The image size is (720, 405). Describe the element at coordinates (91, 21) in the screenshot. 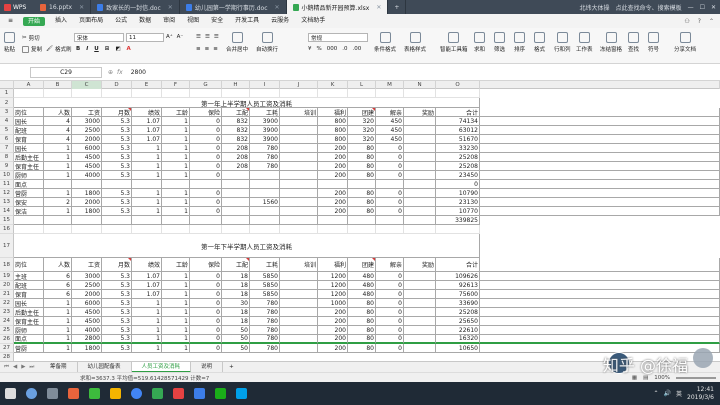

I see `menu-item: 页面布局` at that location.